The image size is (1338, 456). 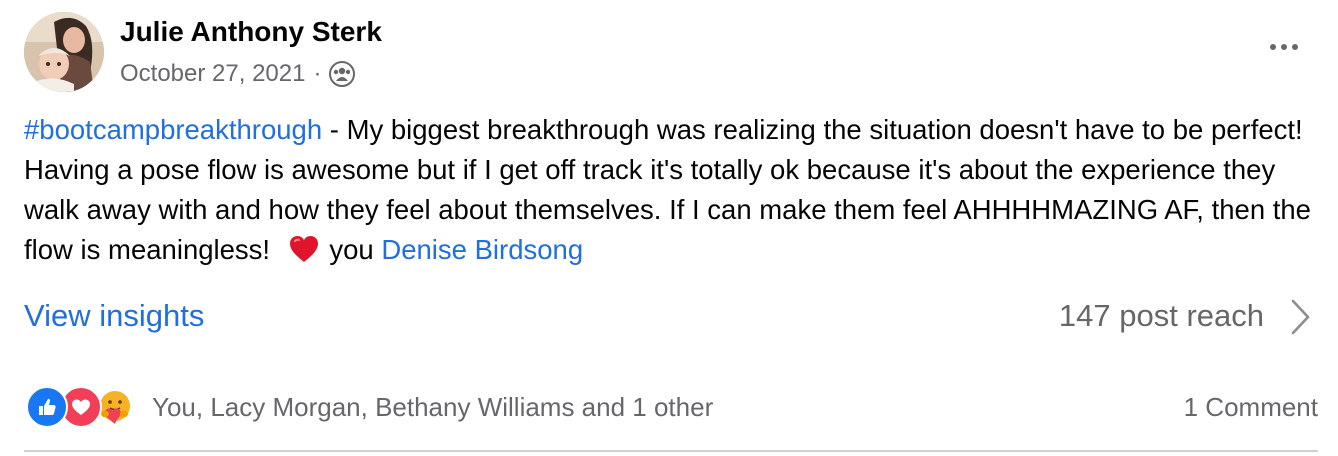 I want to click on reaction-icons, so click(x=81, y=407).